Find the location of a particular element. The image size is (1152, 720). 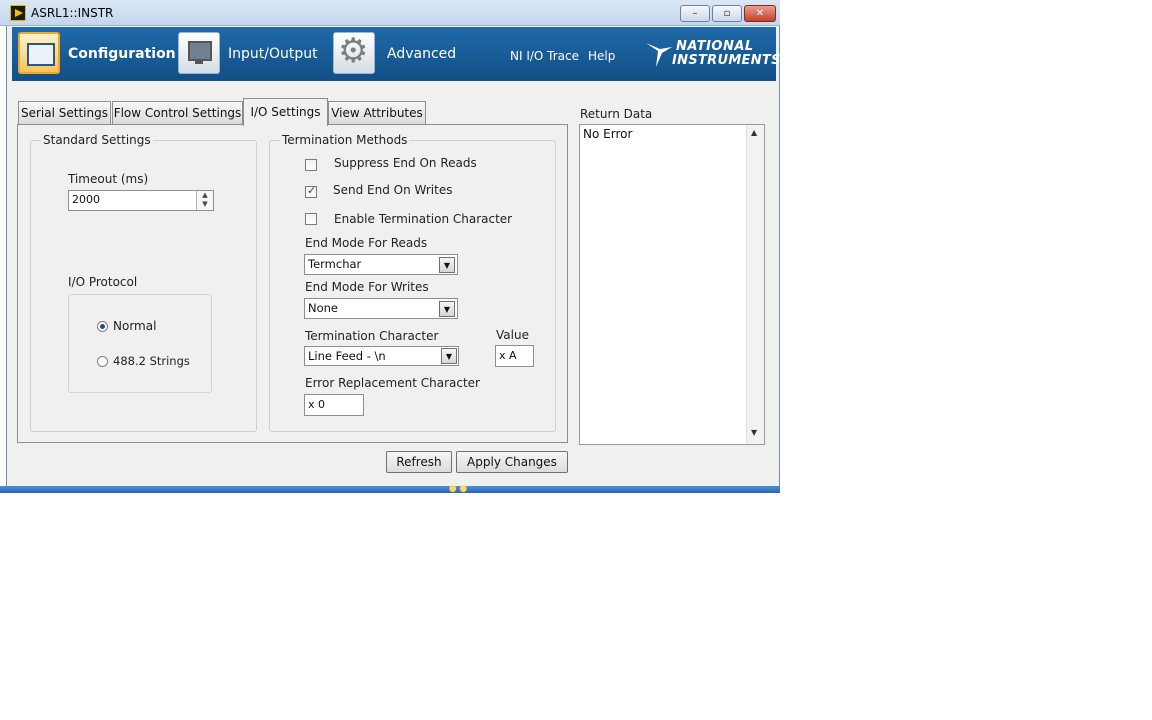

nav-configuration: Configuration is located at coordinates (122, 54).